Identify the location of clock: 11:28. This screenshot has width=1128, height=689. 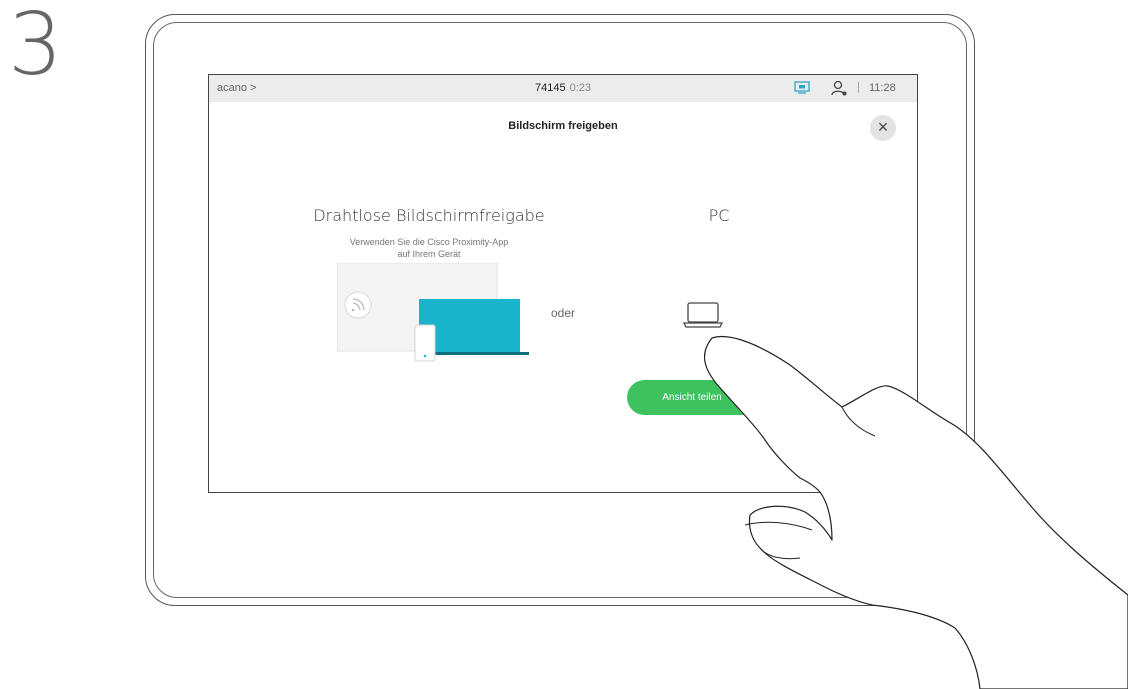
(882, 88).